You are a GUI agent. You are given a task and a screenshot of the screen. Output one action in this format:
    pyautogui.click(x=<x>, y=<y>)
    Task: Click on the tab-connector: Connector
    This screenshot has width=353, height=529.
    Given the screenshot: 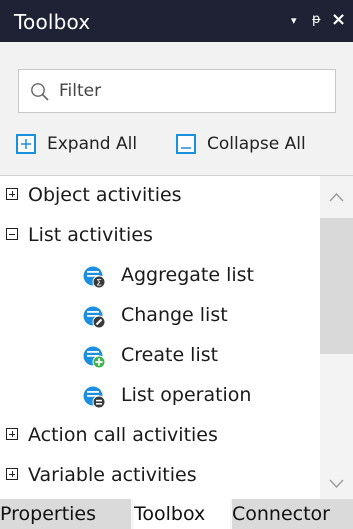 What is the action you would take?
    pyautogui.click(x=292, y=514)
    